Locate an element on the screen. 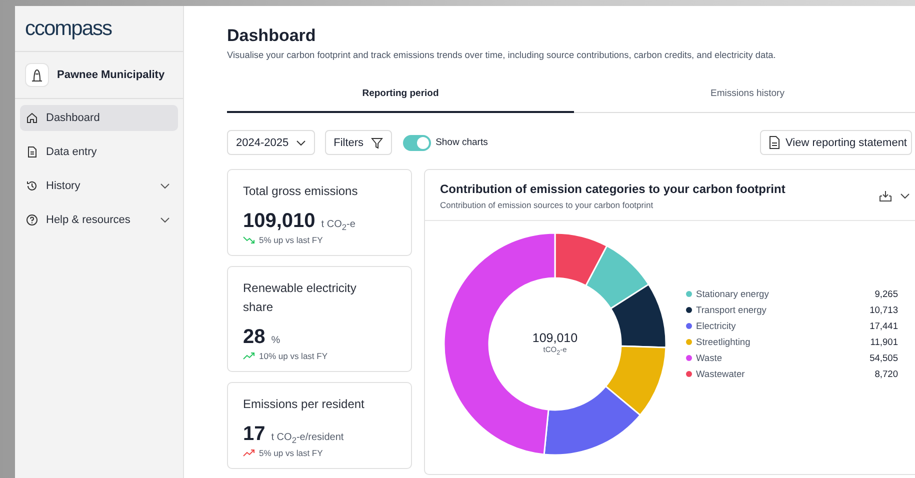 The image size is (915, 478). legend-label: Electricity is located at coordinates (716, 326).